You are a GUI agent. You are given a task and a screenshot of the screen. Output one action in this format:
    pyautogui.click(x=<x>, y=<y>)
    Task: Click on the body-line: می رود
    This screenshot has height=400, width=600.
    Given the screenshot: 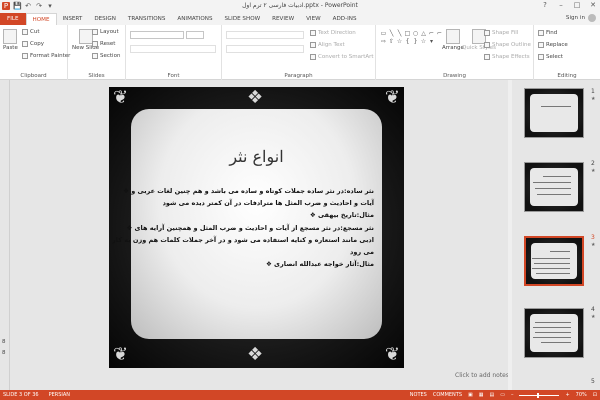 What is the action you would take?
    pyautogui.click(x=362, y=252)
    